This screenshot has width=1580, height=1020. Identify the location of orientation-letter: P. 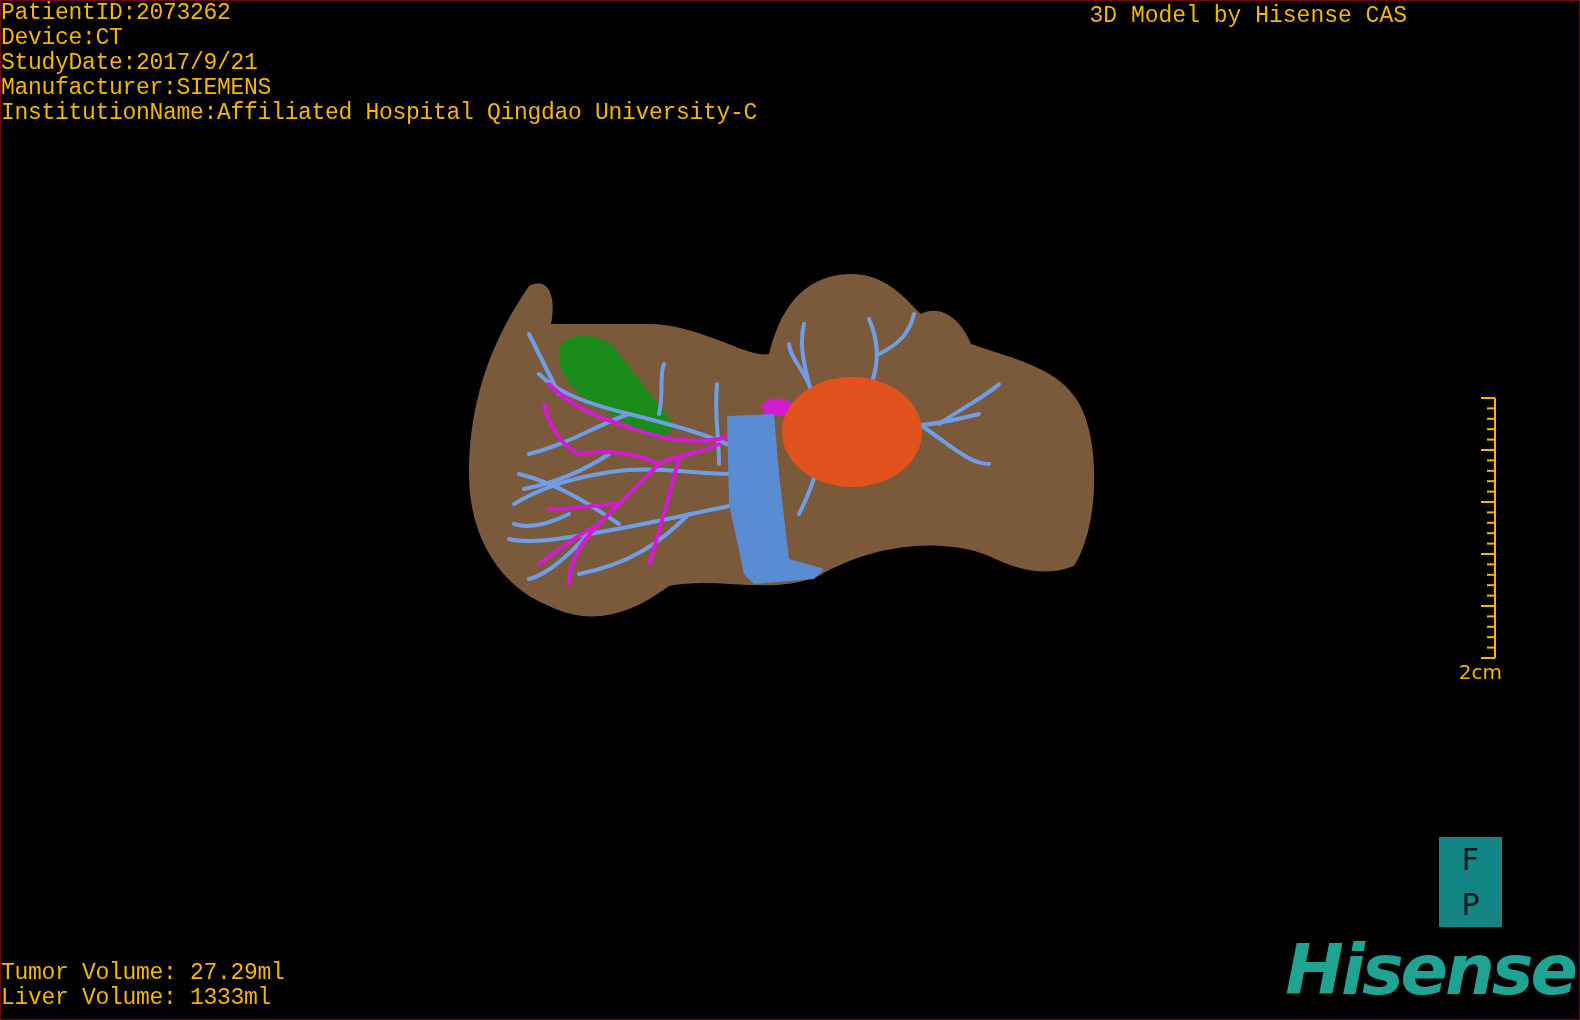
(1470, 904).